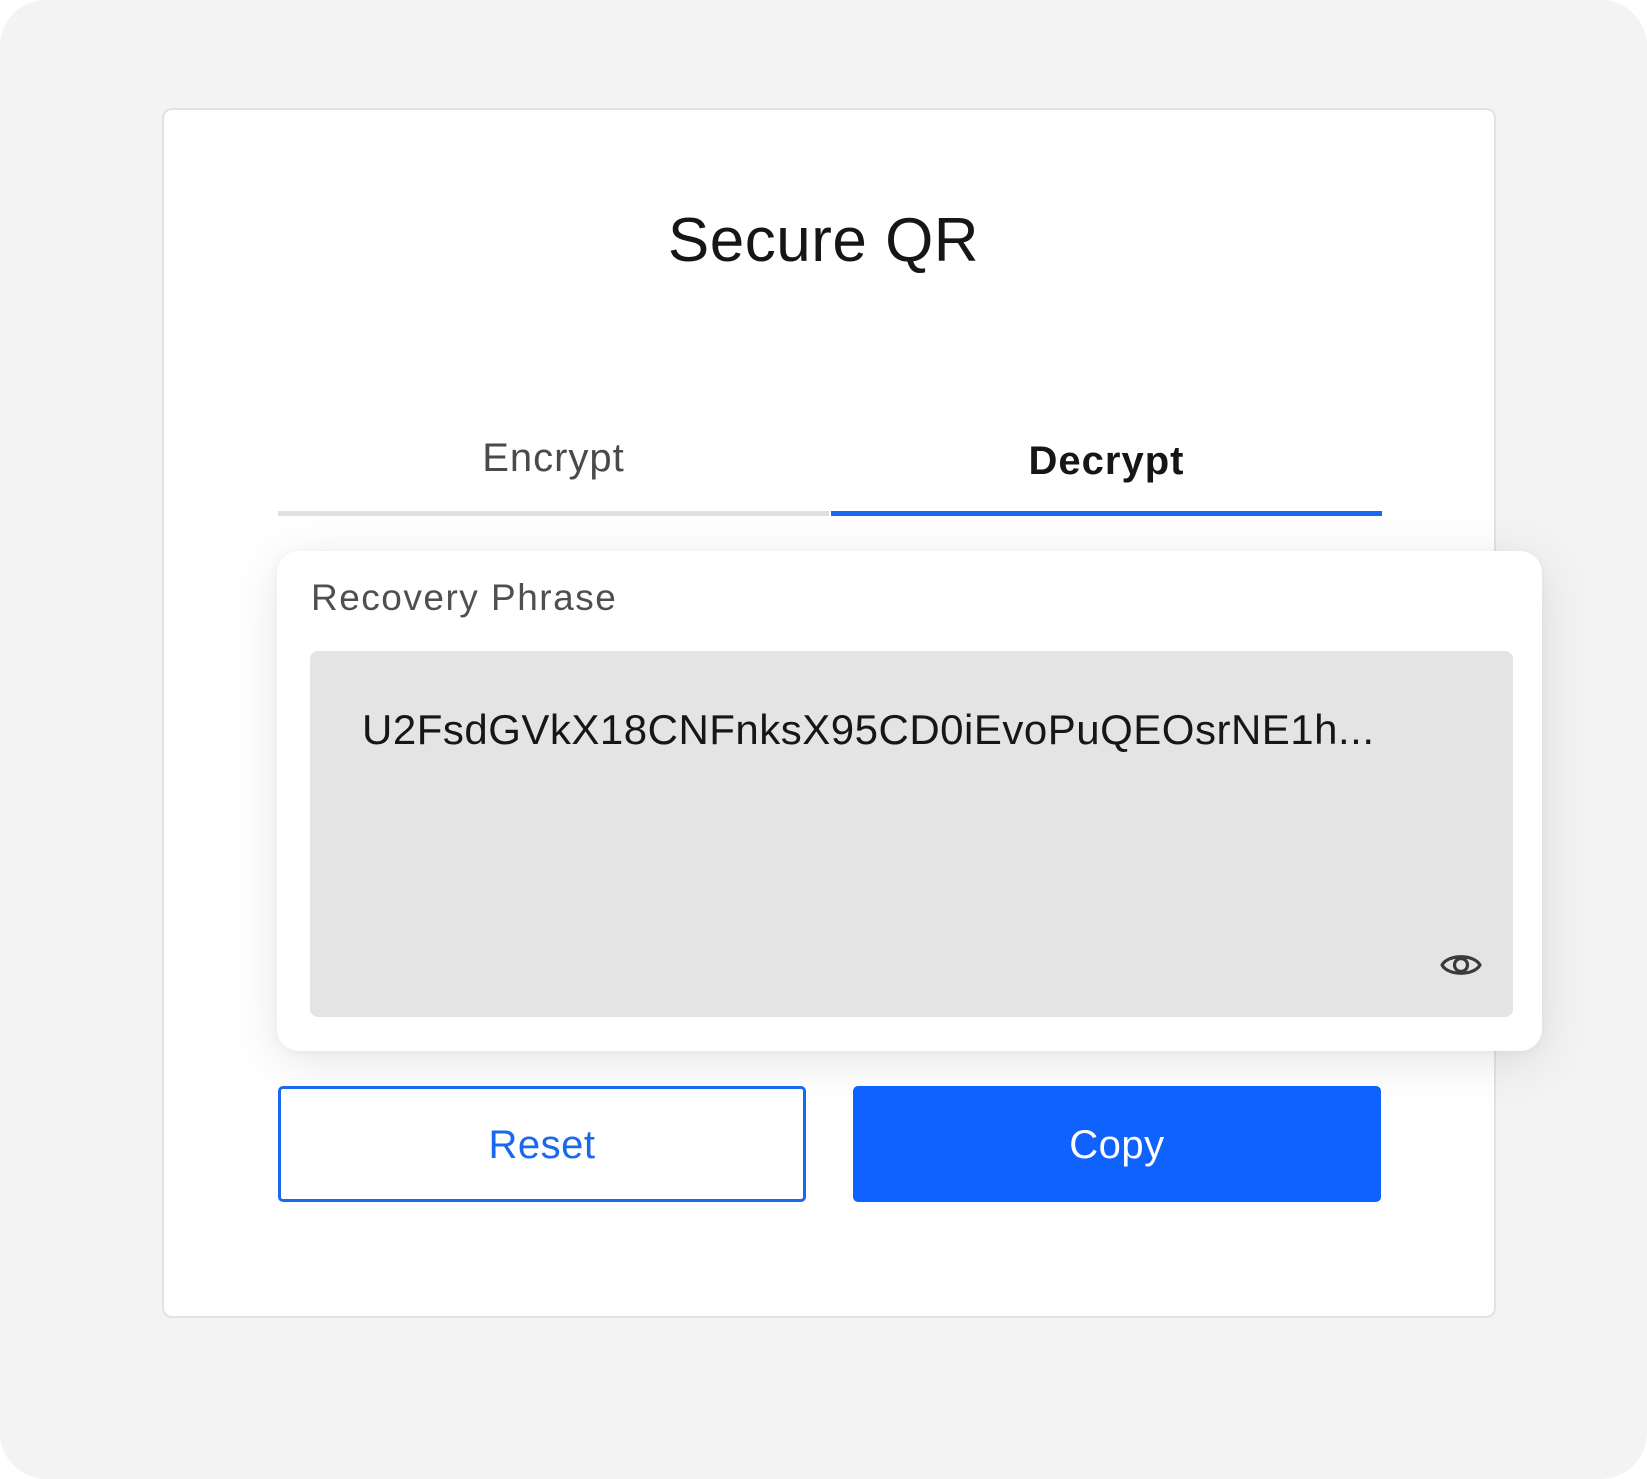  What do you see at coordinates (464, 597) in the screenshot?
I see `recovery-phrase-label: Recovery Phrase` at bounding box center [464, 597].